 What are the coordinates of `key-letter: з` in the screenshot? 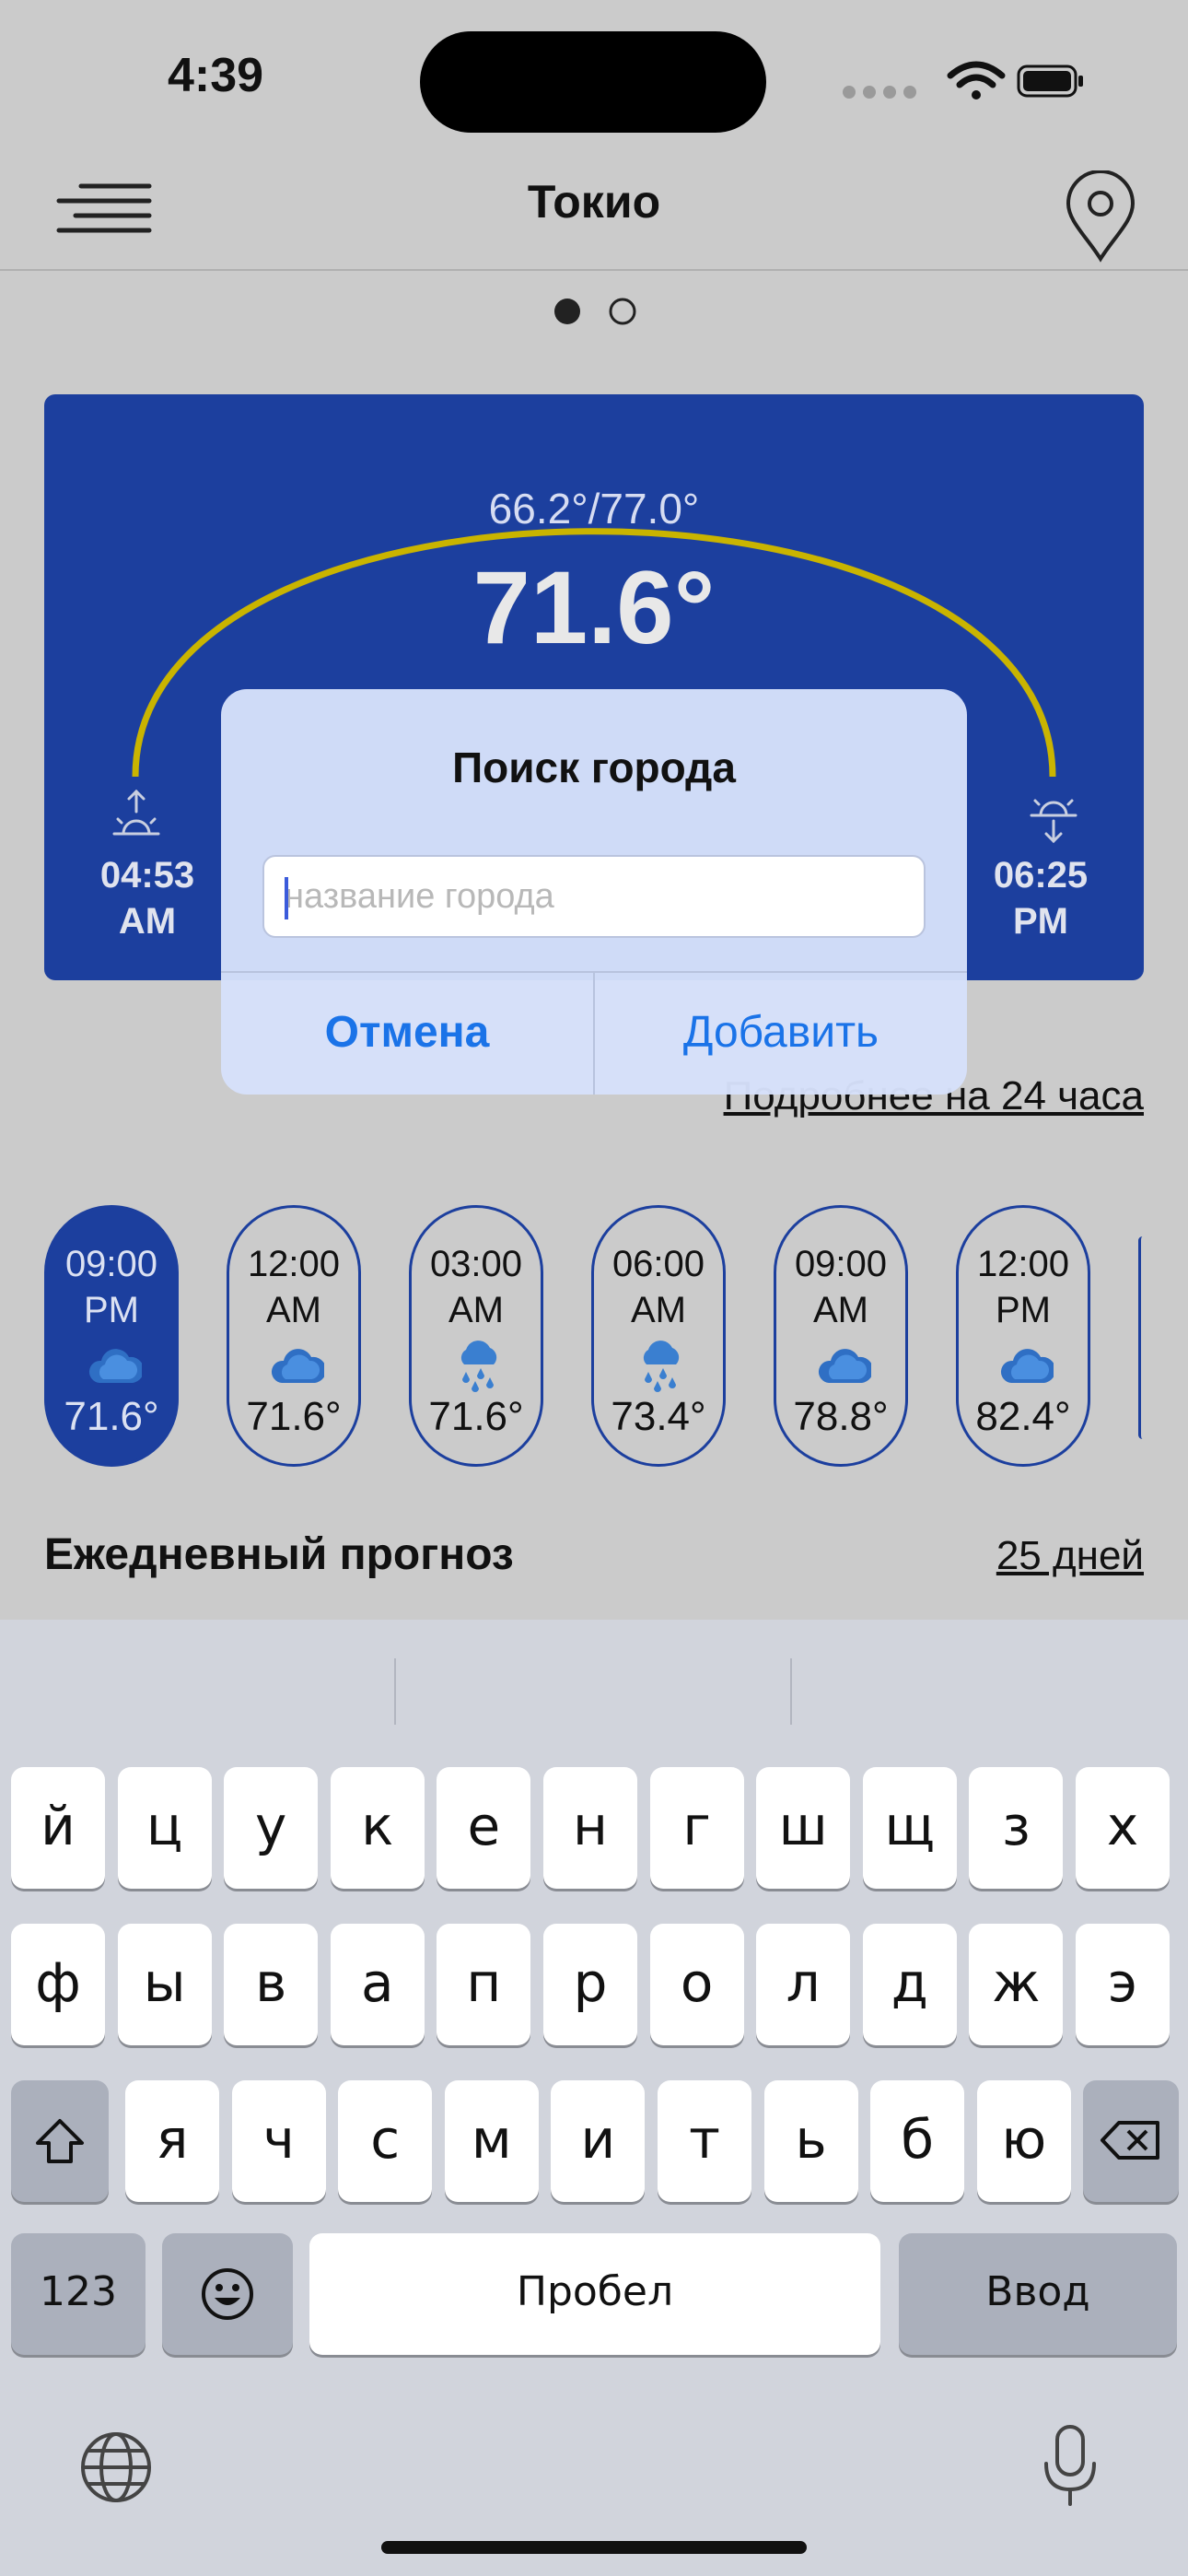 It's located at (1016, 1828).